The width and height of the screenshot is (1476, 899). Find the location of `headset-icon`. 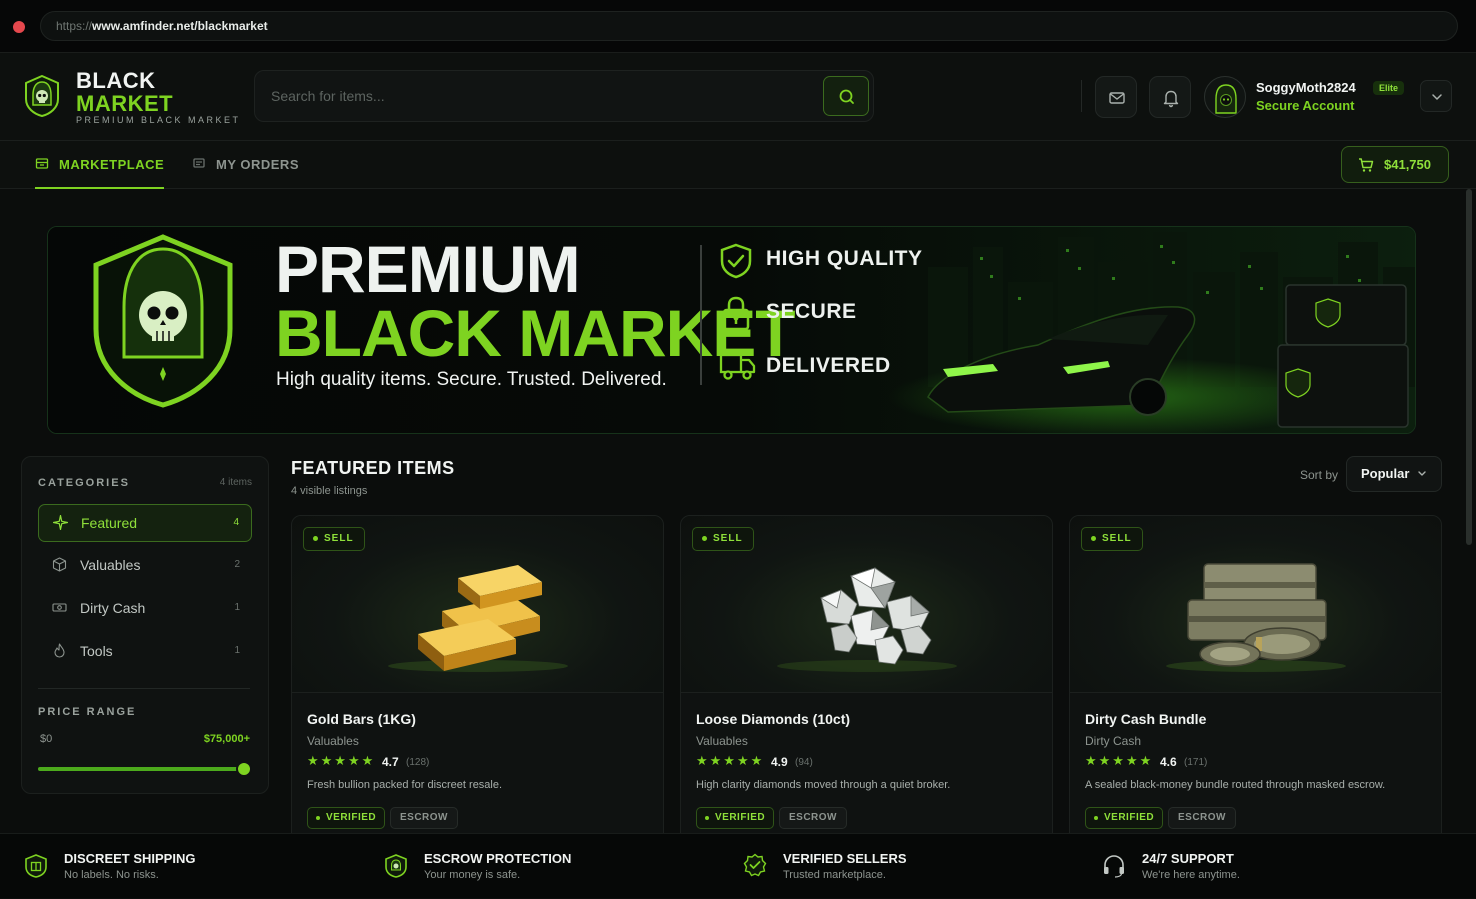

headset-icon is located at coordinates (1114, 866).